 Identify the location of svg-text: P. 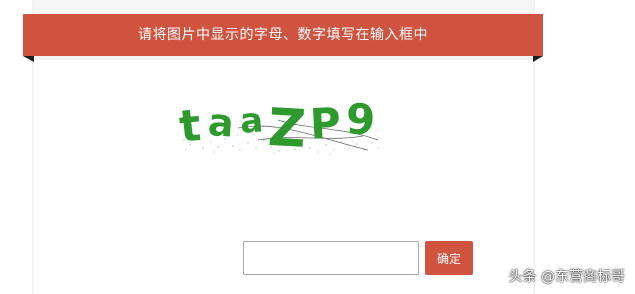
(325, 123).